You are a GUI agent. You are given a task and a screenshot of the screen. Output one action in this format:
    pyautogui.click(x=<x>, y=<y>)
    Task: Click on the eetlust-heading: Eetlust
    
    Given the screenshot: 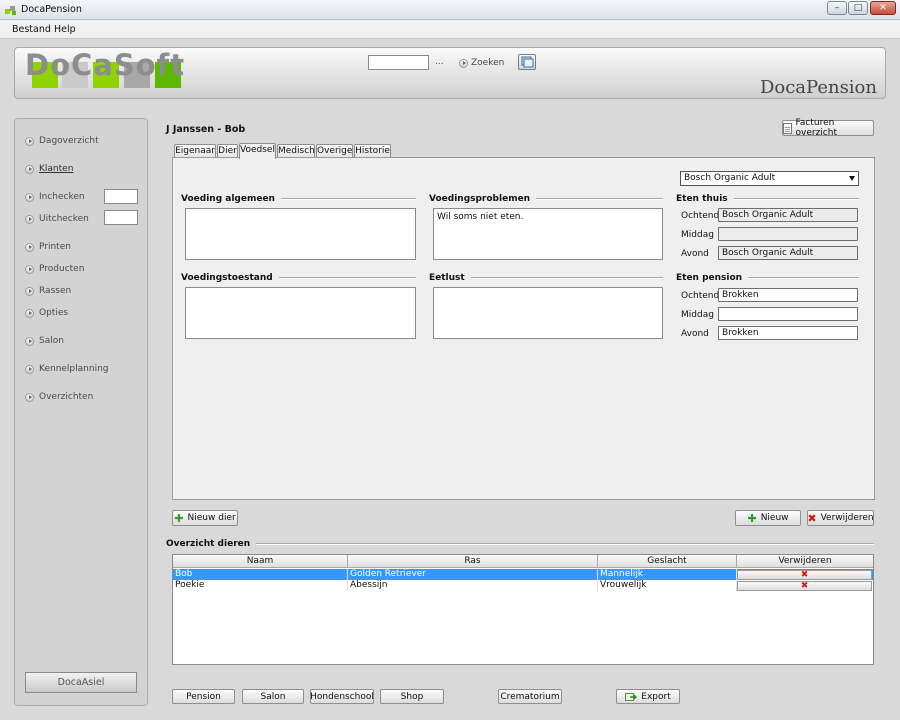 What is the action you would take?
    pyautogui.click(x=546, y=278)
    